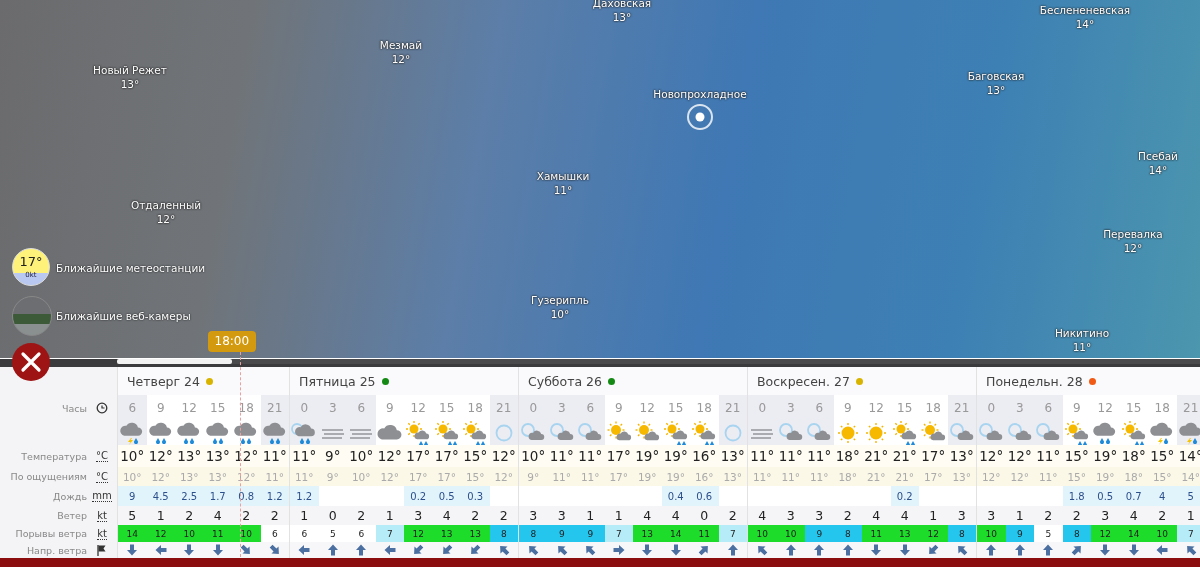  I want to click on weather-stations-link: Ближайшие метеостанции, so click(131, 268).